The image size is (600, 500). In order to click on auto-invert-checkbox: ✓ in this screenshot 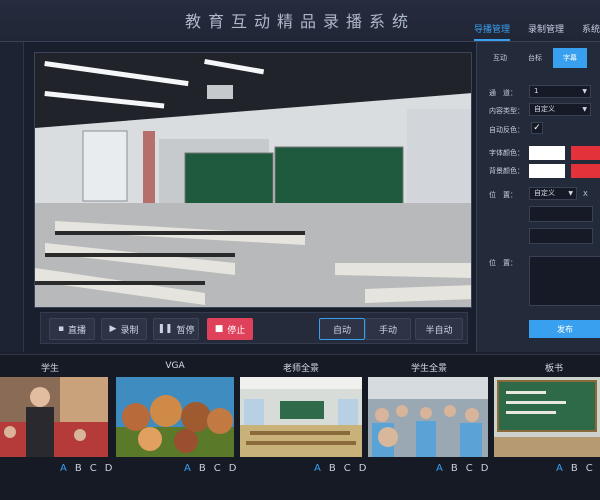, I will do `click(537, 128)`.